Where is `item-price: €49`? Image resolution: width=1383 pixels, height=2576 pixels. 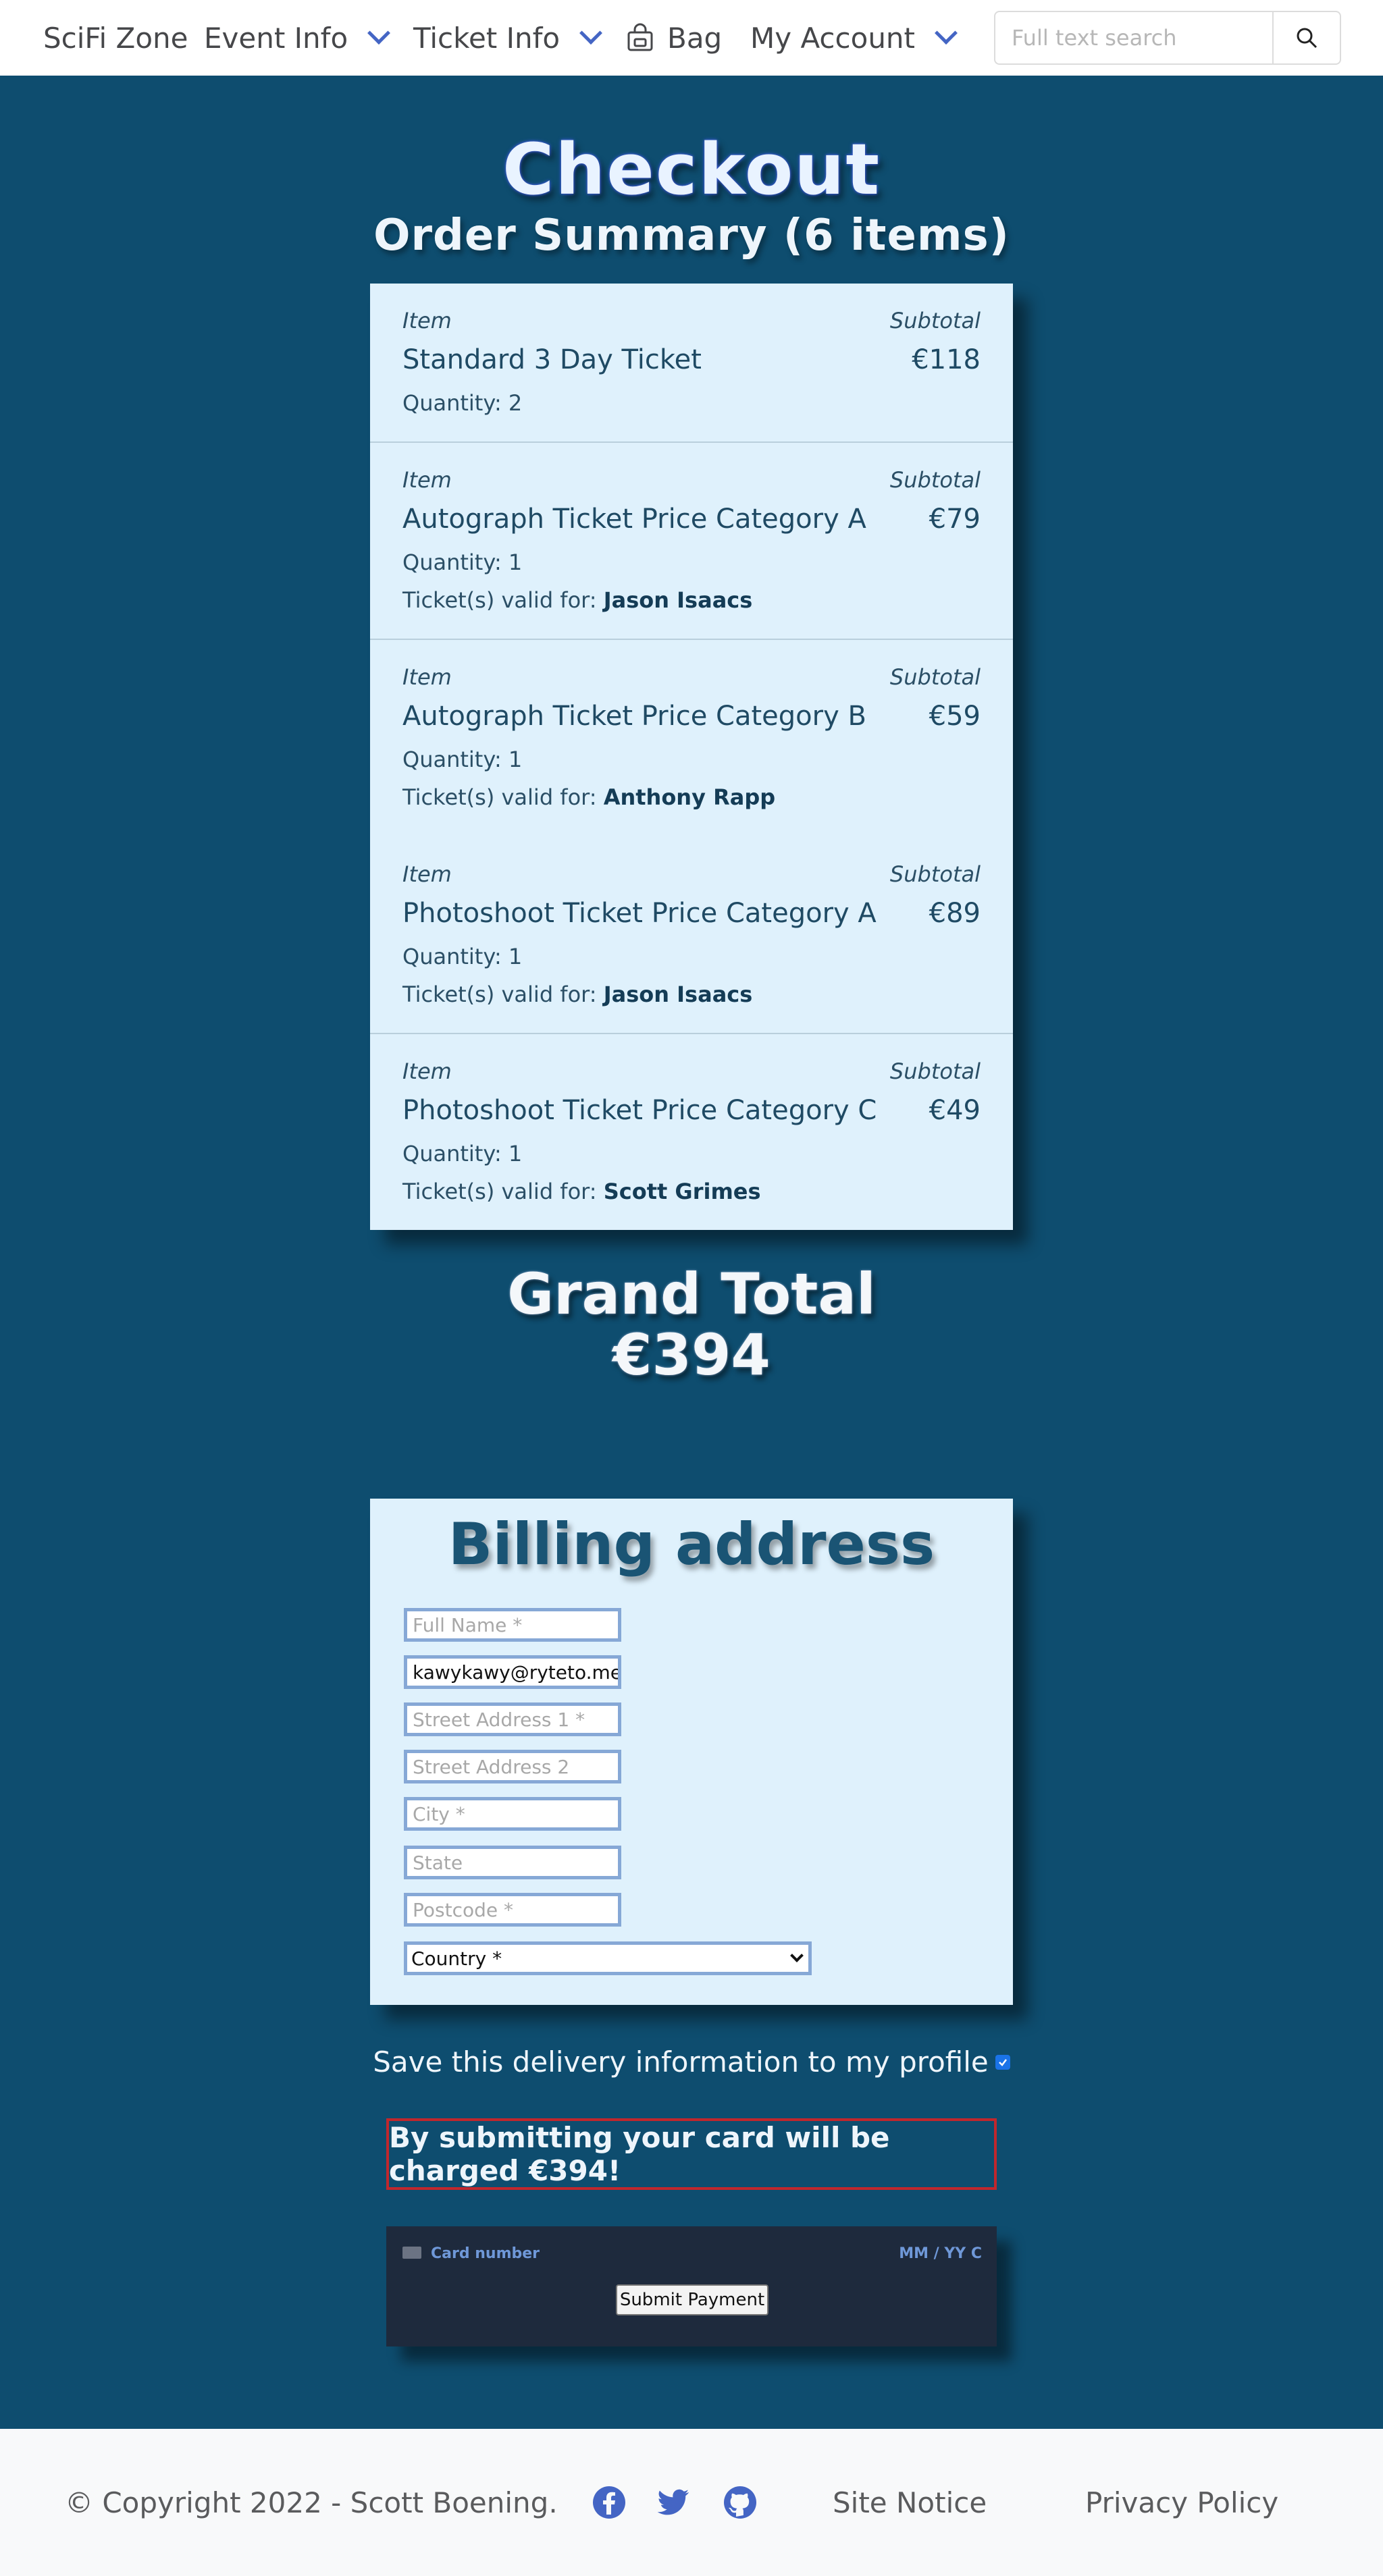
item-price: €49 is located at coordinates (955, 1110).